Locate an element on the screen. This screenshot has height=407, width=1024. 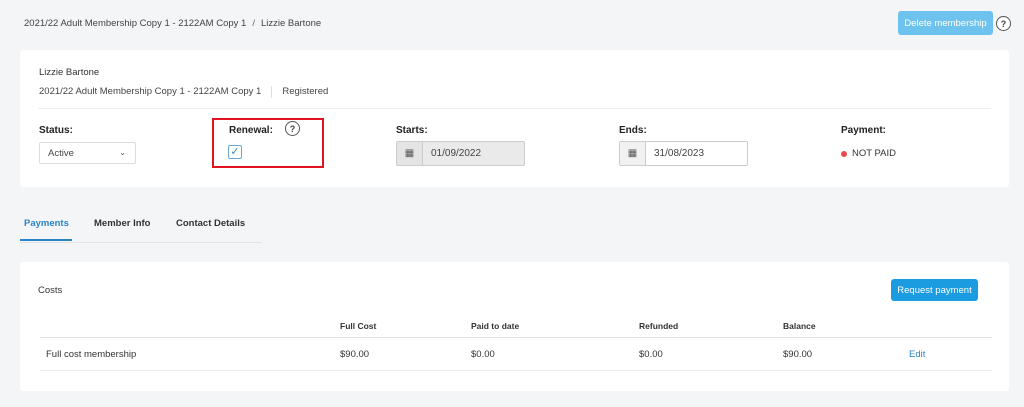
cost-paid: $0.00 is located at coordinates (483, 354).